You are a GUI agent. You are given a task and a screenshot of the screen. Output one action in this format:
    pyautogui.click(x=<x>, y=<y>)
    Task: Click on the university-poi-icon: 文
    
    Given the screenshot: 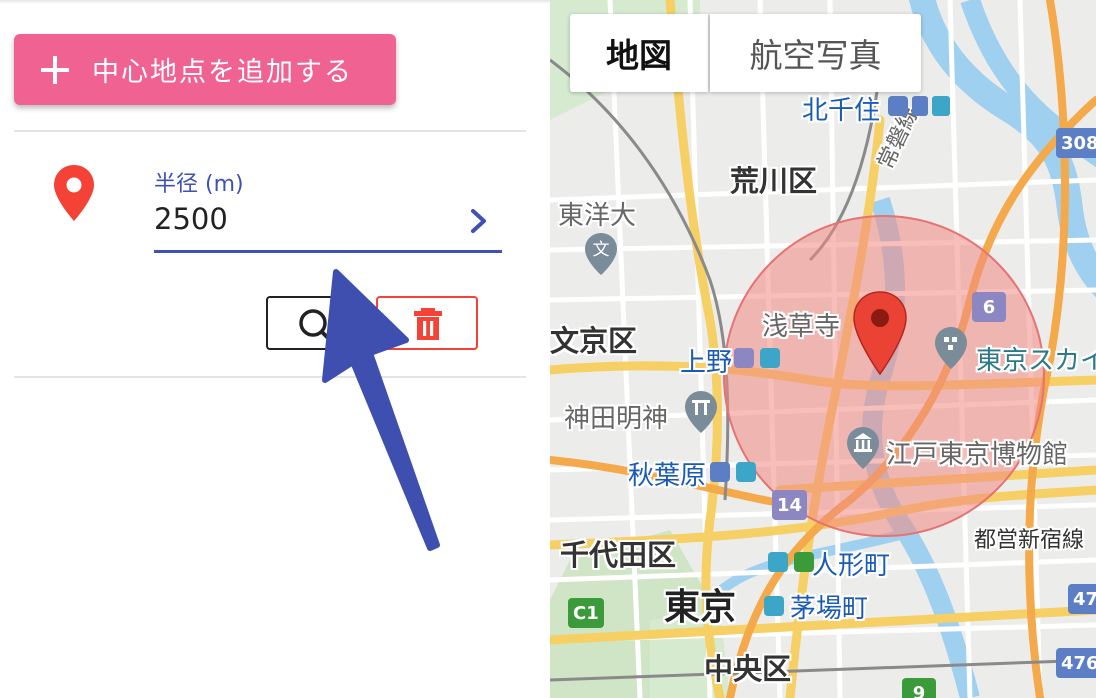 What is the action you would take?
    pyautogui.click(x=601, y=254)
    